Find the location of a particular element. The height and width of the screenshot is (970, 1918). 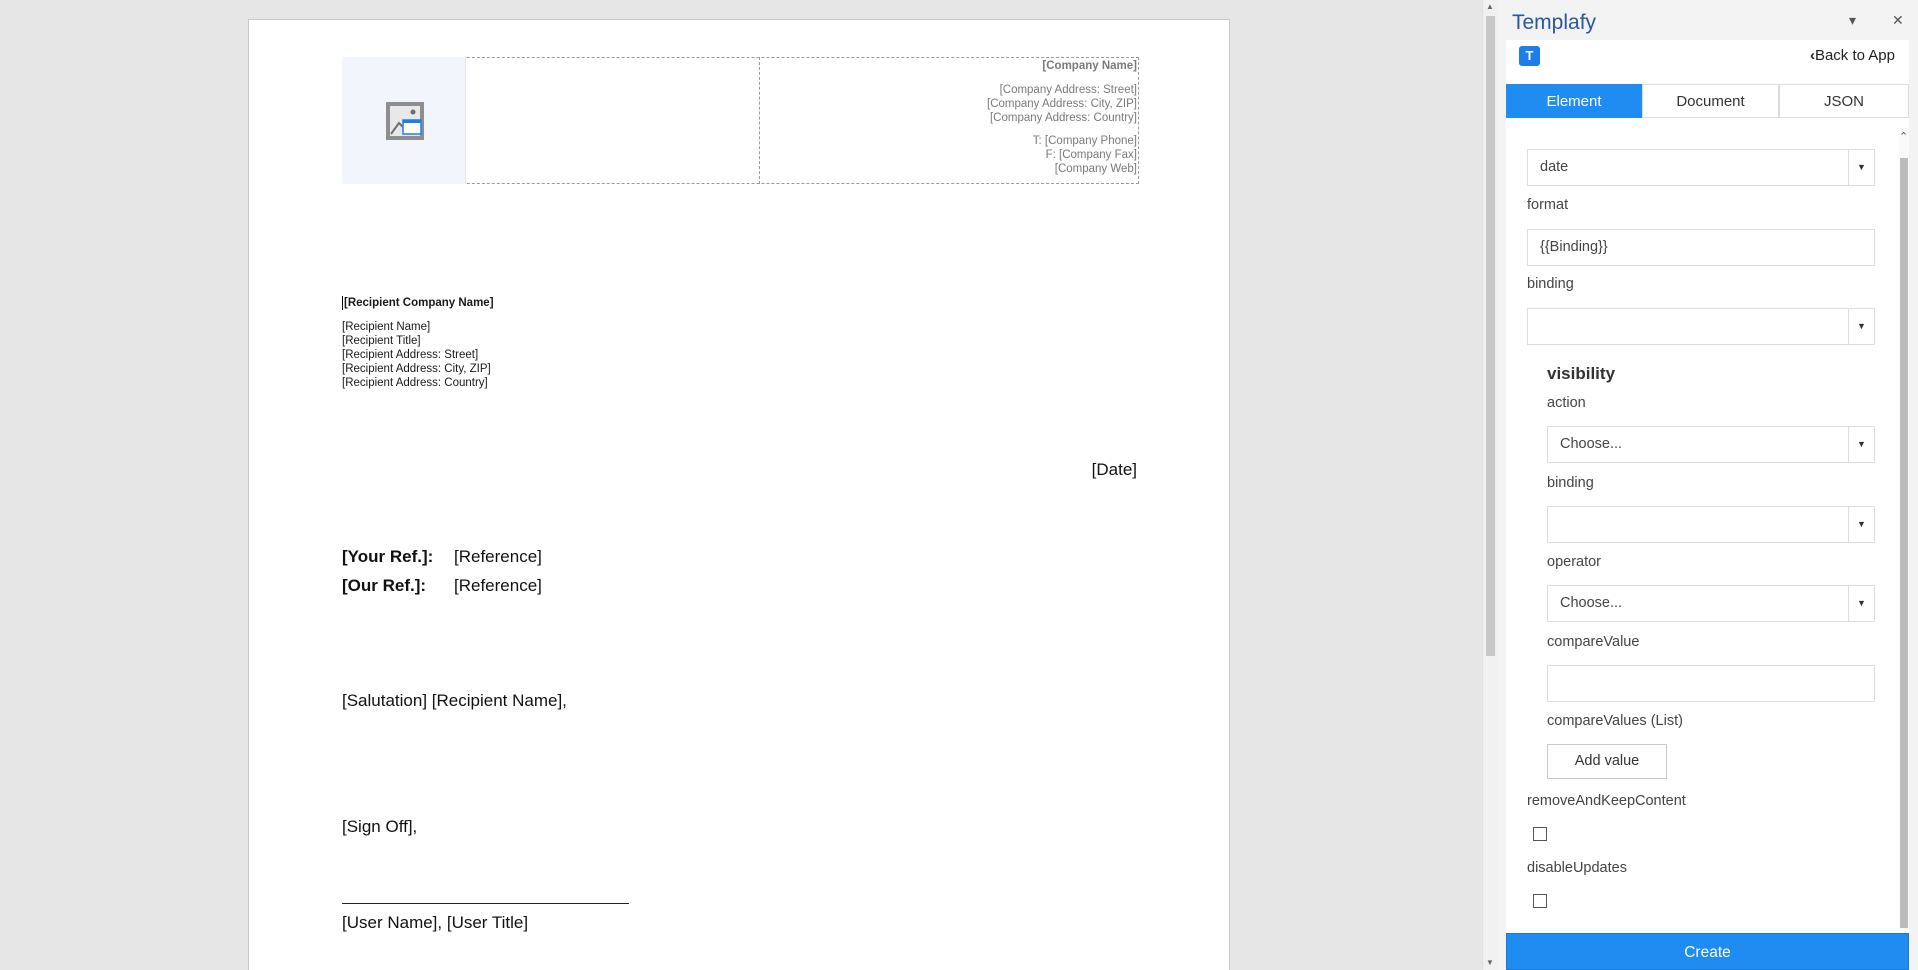

tab-document: Document is located at coordinates (1710, 101).